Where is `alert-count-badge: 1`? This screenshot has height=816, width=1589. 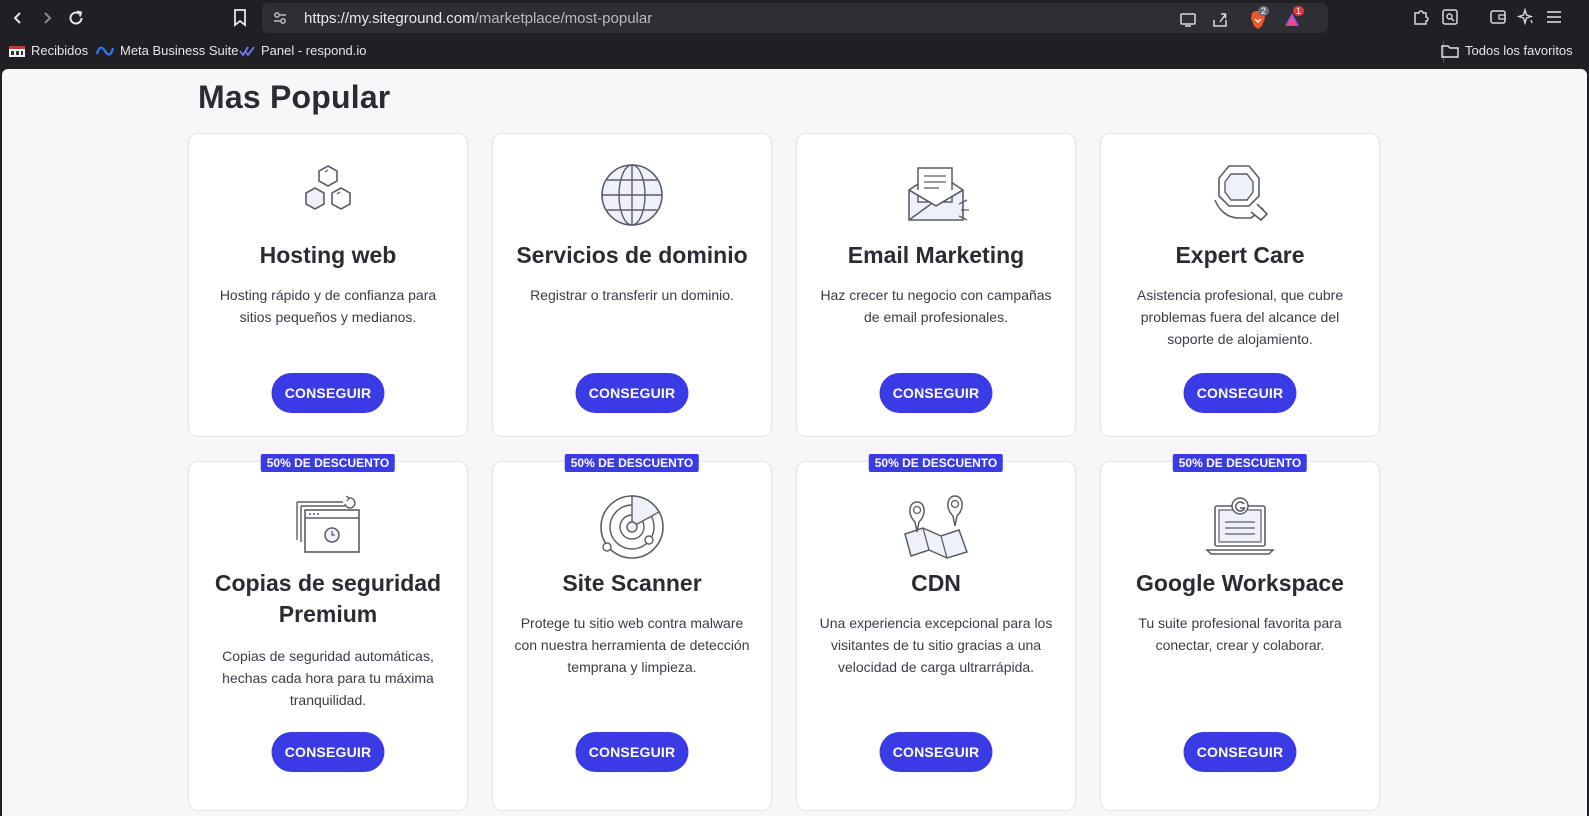 alert-count-badge: 1 is located at coordinates (1299, 11).